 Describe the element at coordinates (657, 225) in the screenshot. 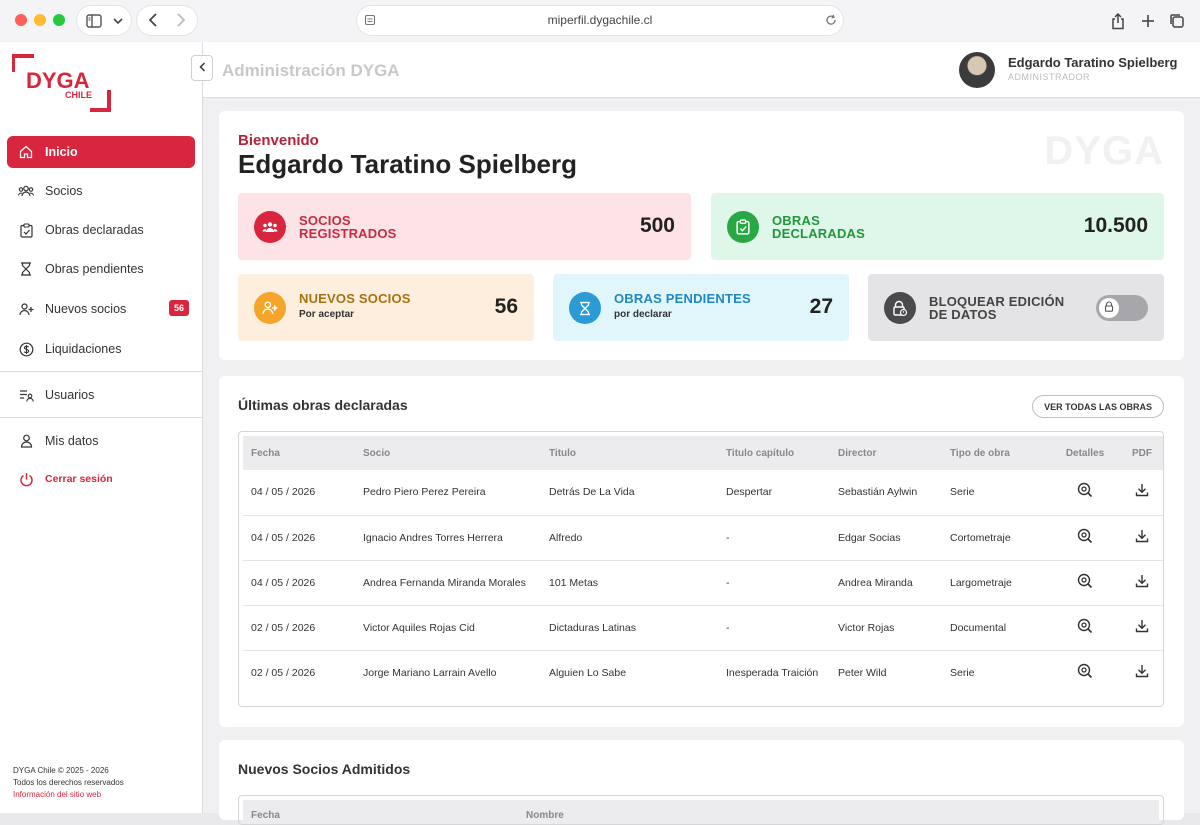

I see `stat-value: 500` at that location.